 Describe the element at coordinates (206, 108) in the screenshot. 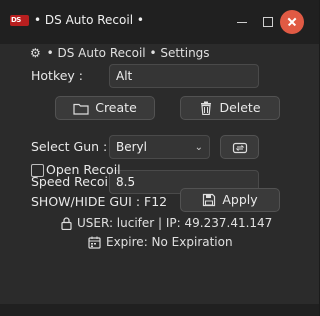

I see `trash-icon` at that location.